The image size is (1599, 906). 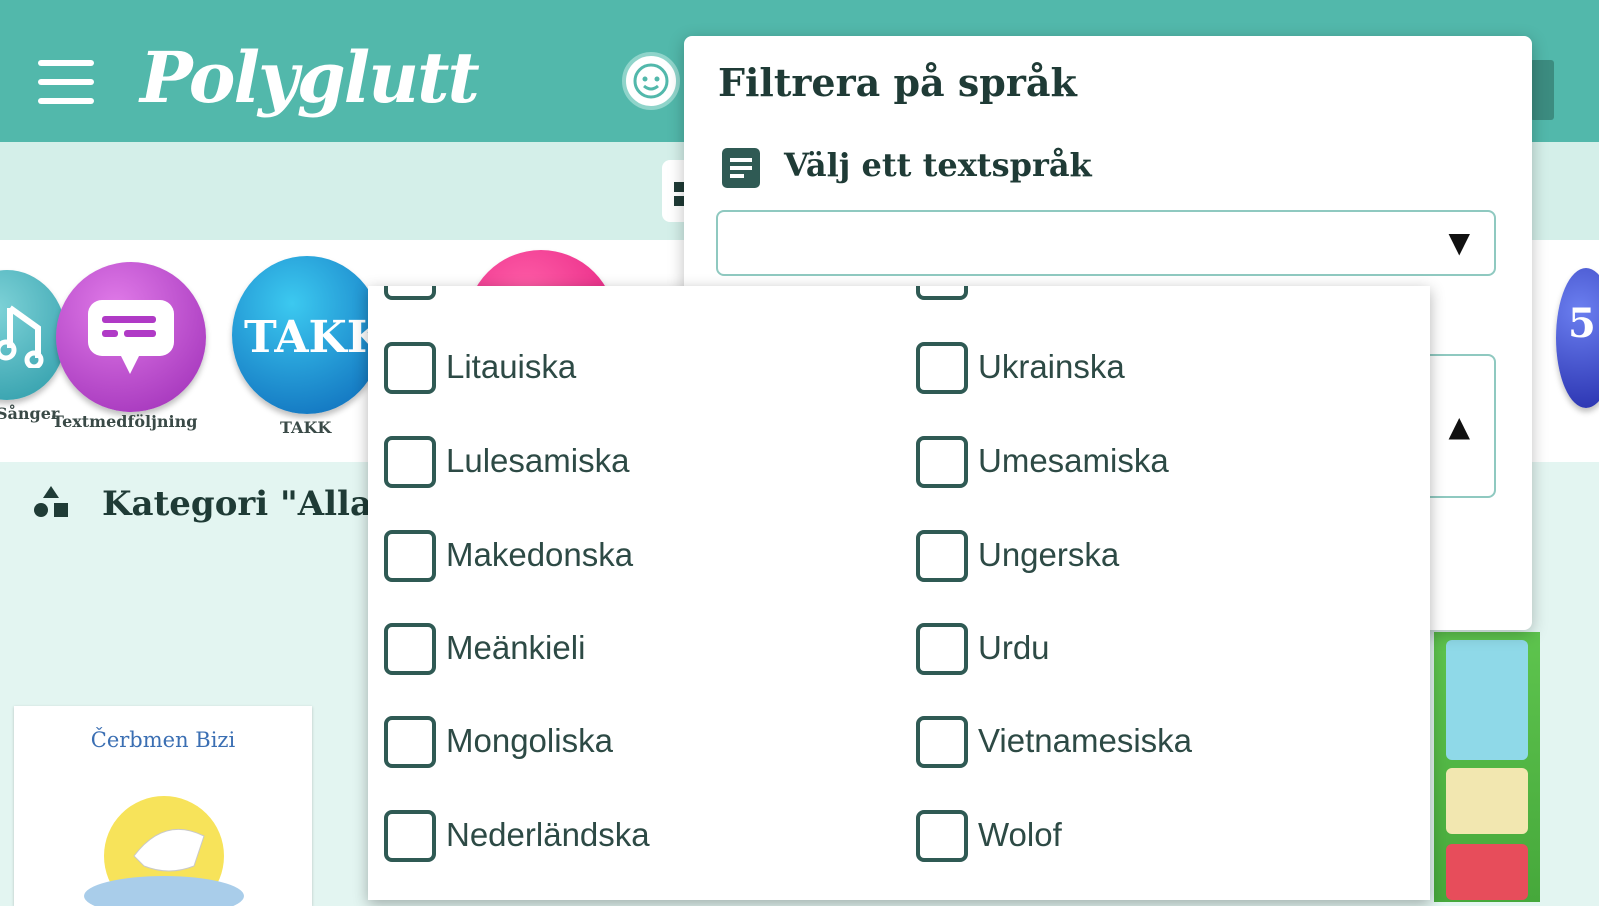 I want to click on chevron-down-icon: ▼, so click(x=1459, y=242).